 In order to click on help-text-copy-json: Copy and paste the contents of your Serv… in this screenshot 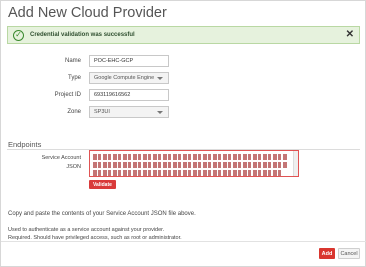, I will do `click(102, 214)`.